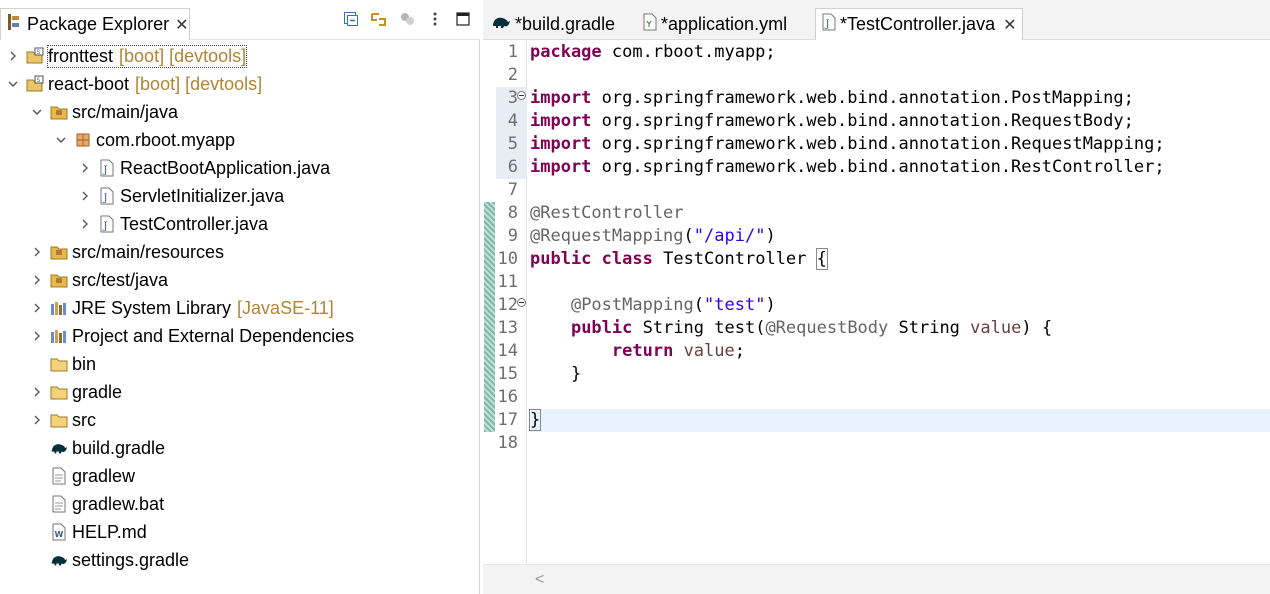 This screenshot has height=594, width=1270. What do you see at coordinates (240, 364) in the screenshot?
I see `tree-item: bin` at bounding box center [240, 364].